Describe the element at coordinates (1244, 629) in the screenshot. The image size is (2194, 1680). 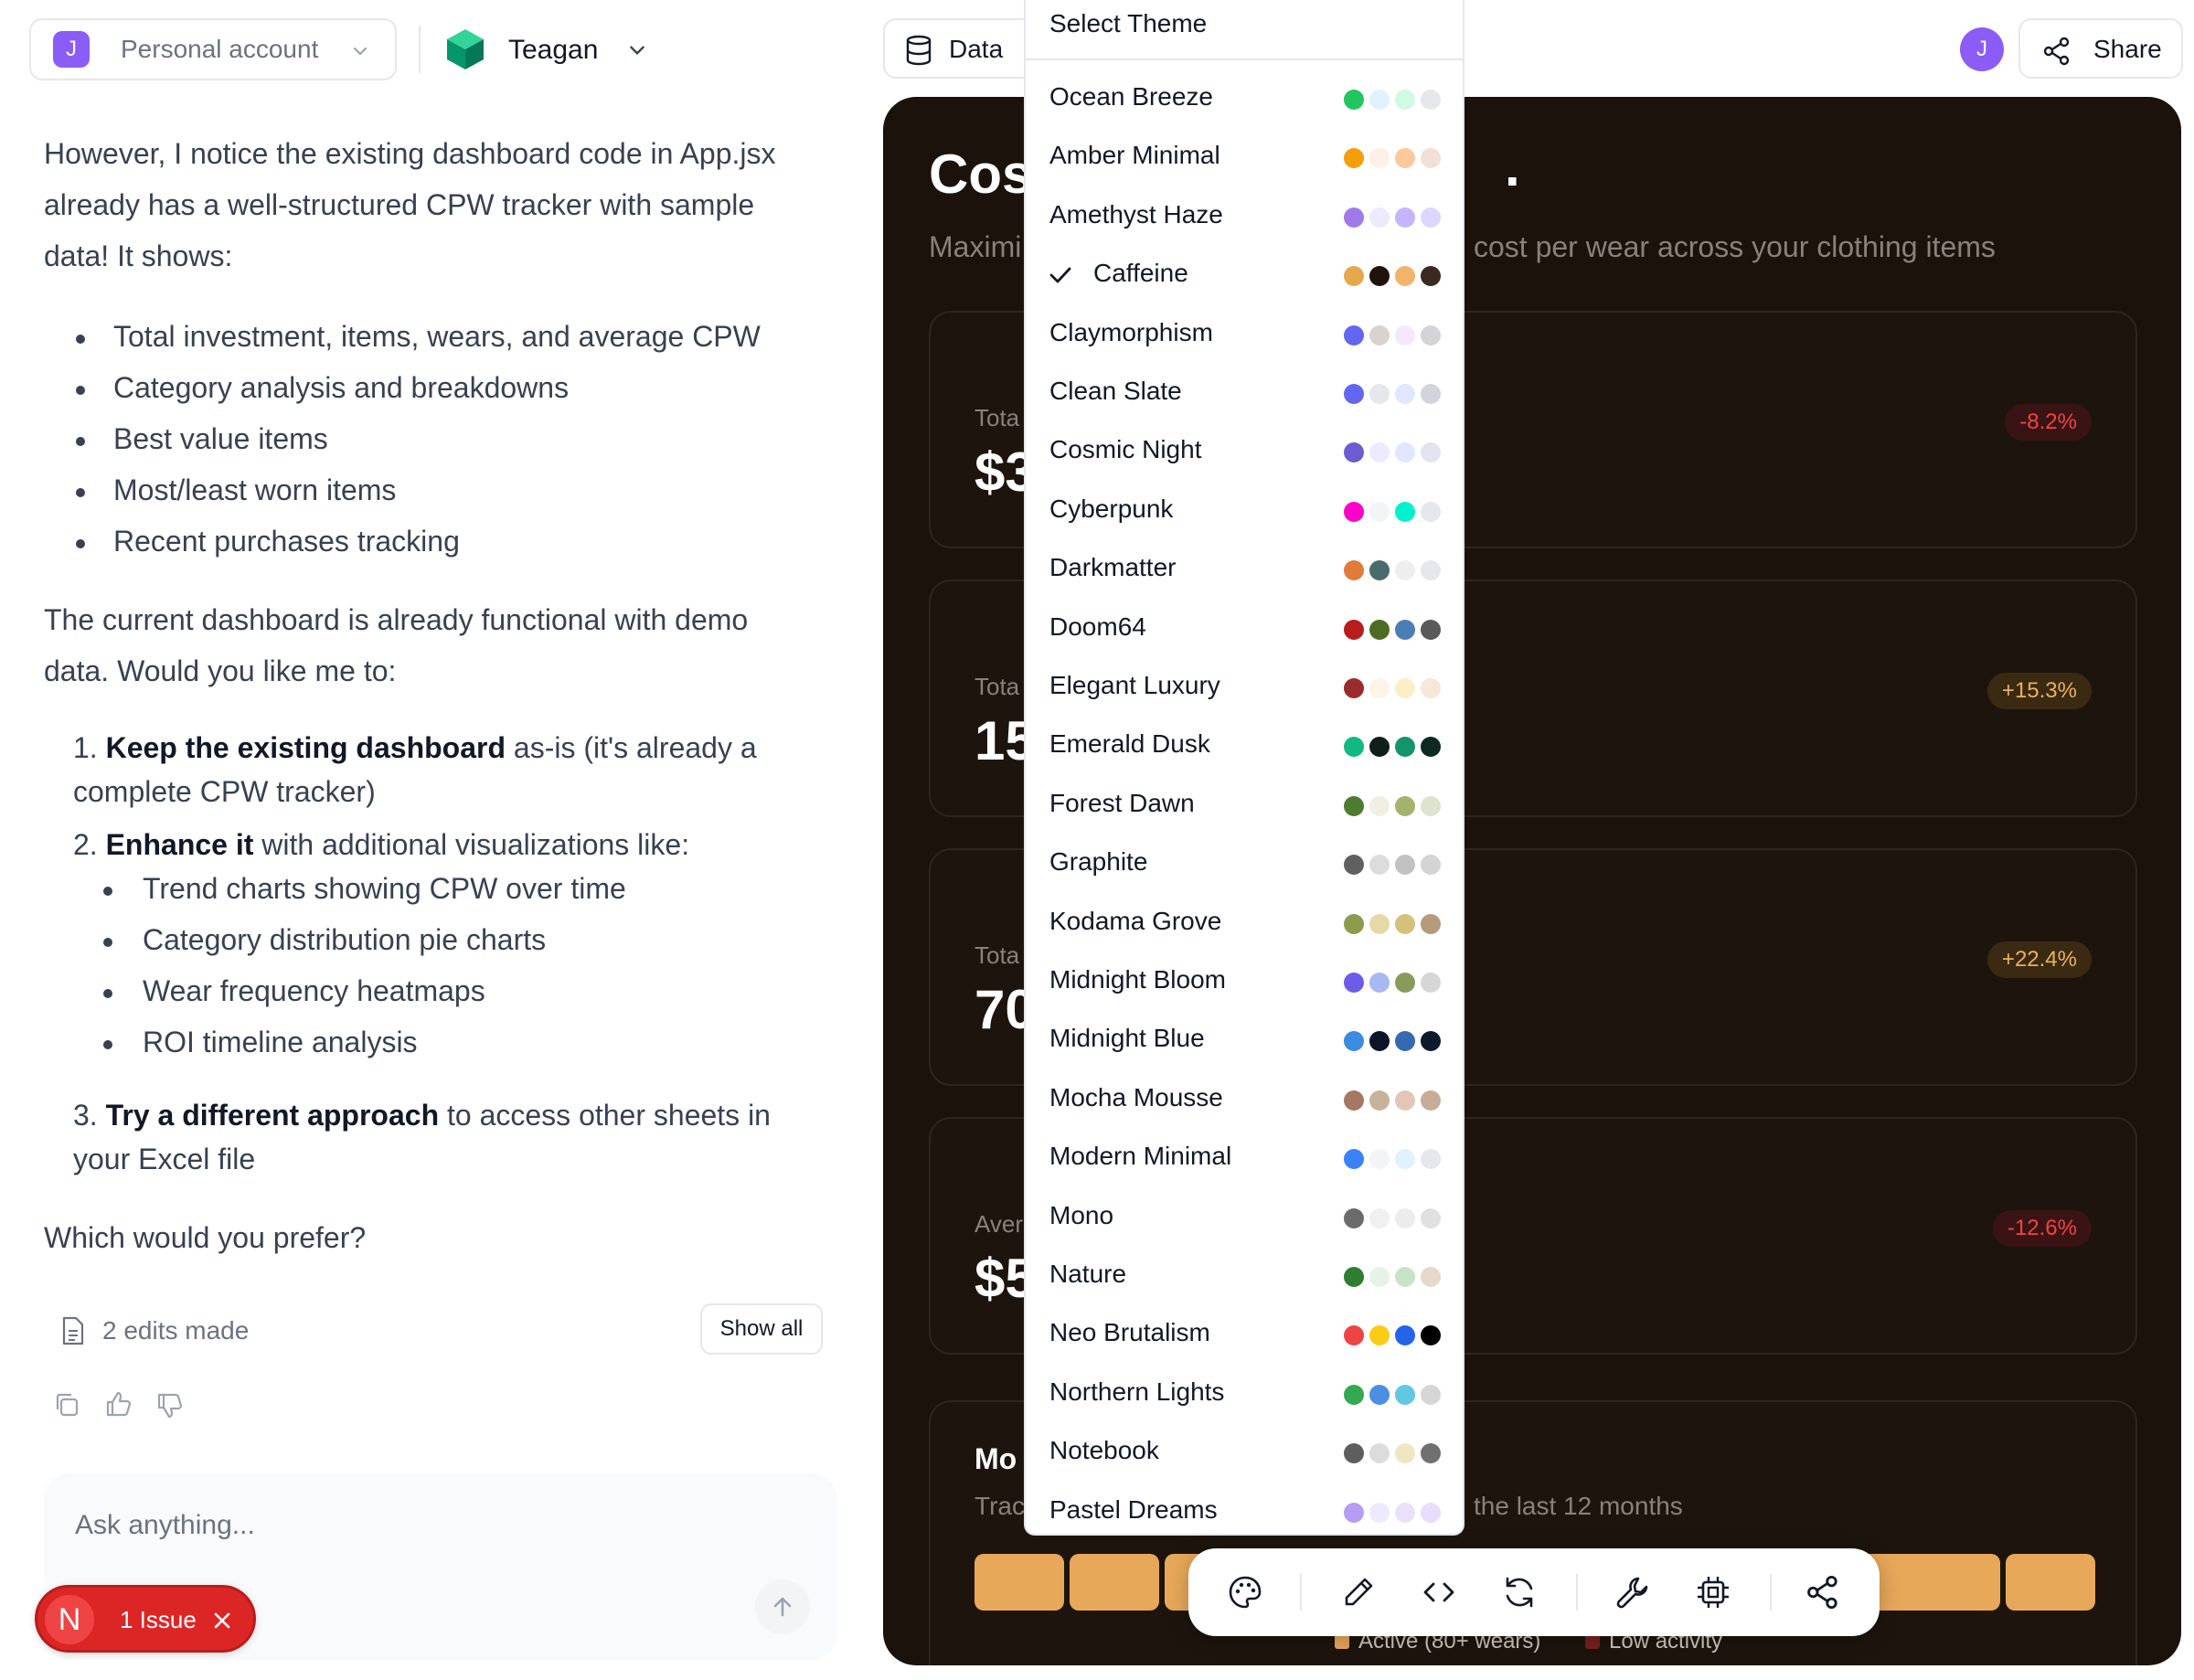
I see `theme-option: Doom64` at that location.